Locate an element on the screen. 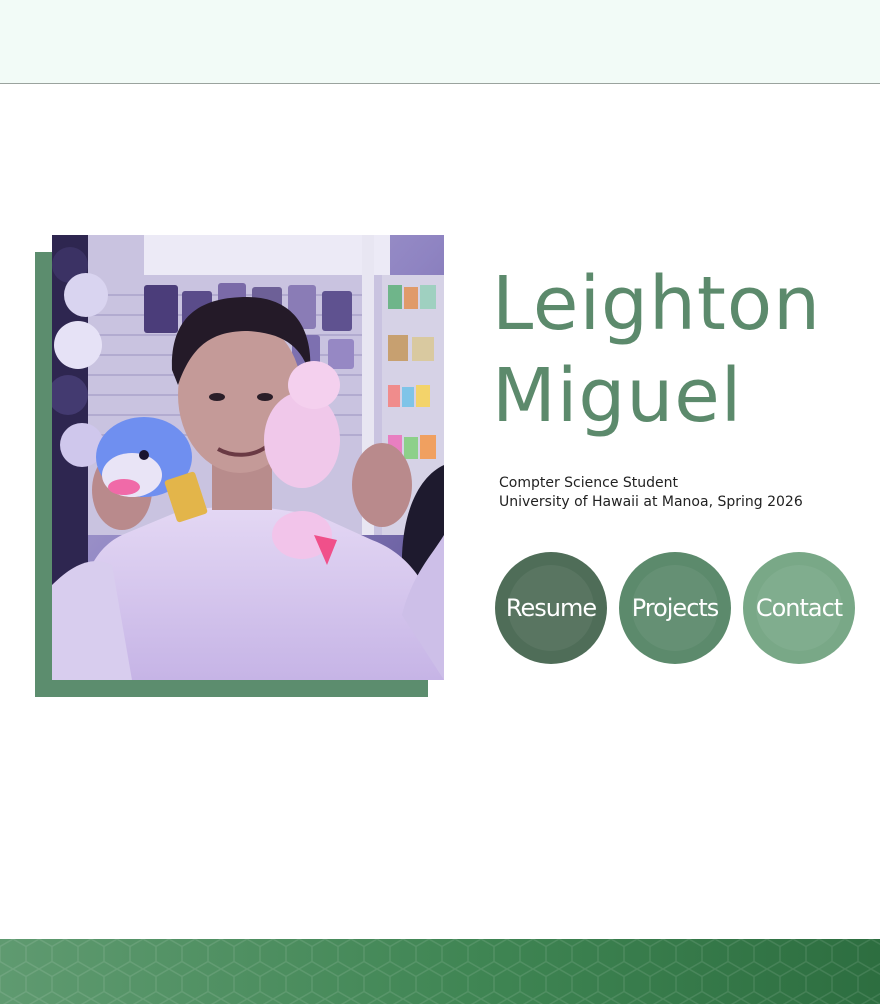 This screenshot has height=1004, width=880. footer-bar is located at coordinates (440, 971).